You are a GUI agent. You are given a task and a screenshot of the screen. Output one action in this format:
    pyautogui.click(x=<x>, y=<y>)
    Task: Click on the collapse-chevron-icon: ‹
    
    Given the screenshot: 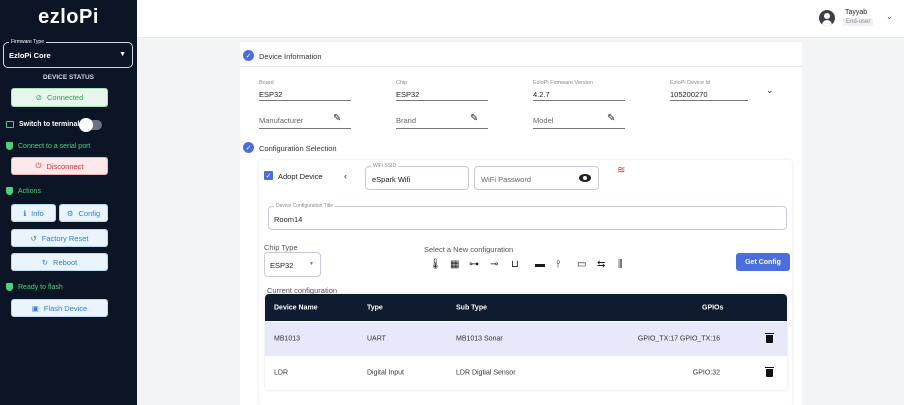 What is the action you would take?
    pyautogui.click(x=345, y=176)
    